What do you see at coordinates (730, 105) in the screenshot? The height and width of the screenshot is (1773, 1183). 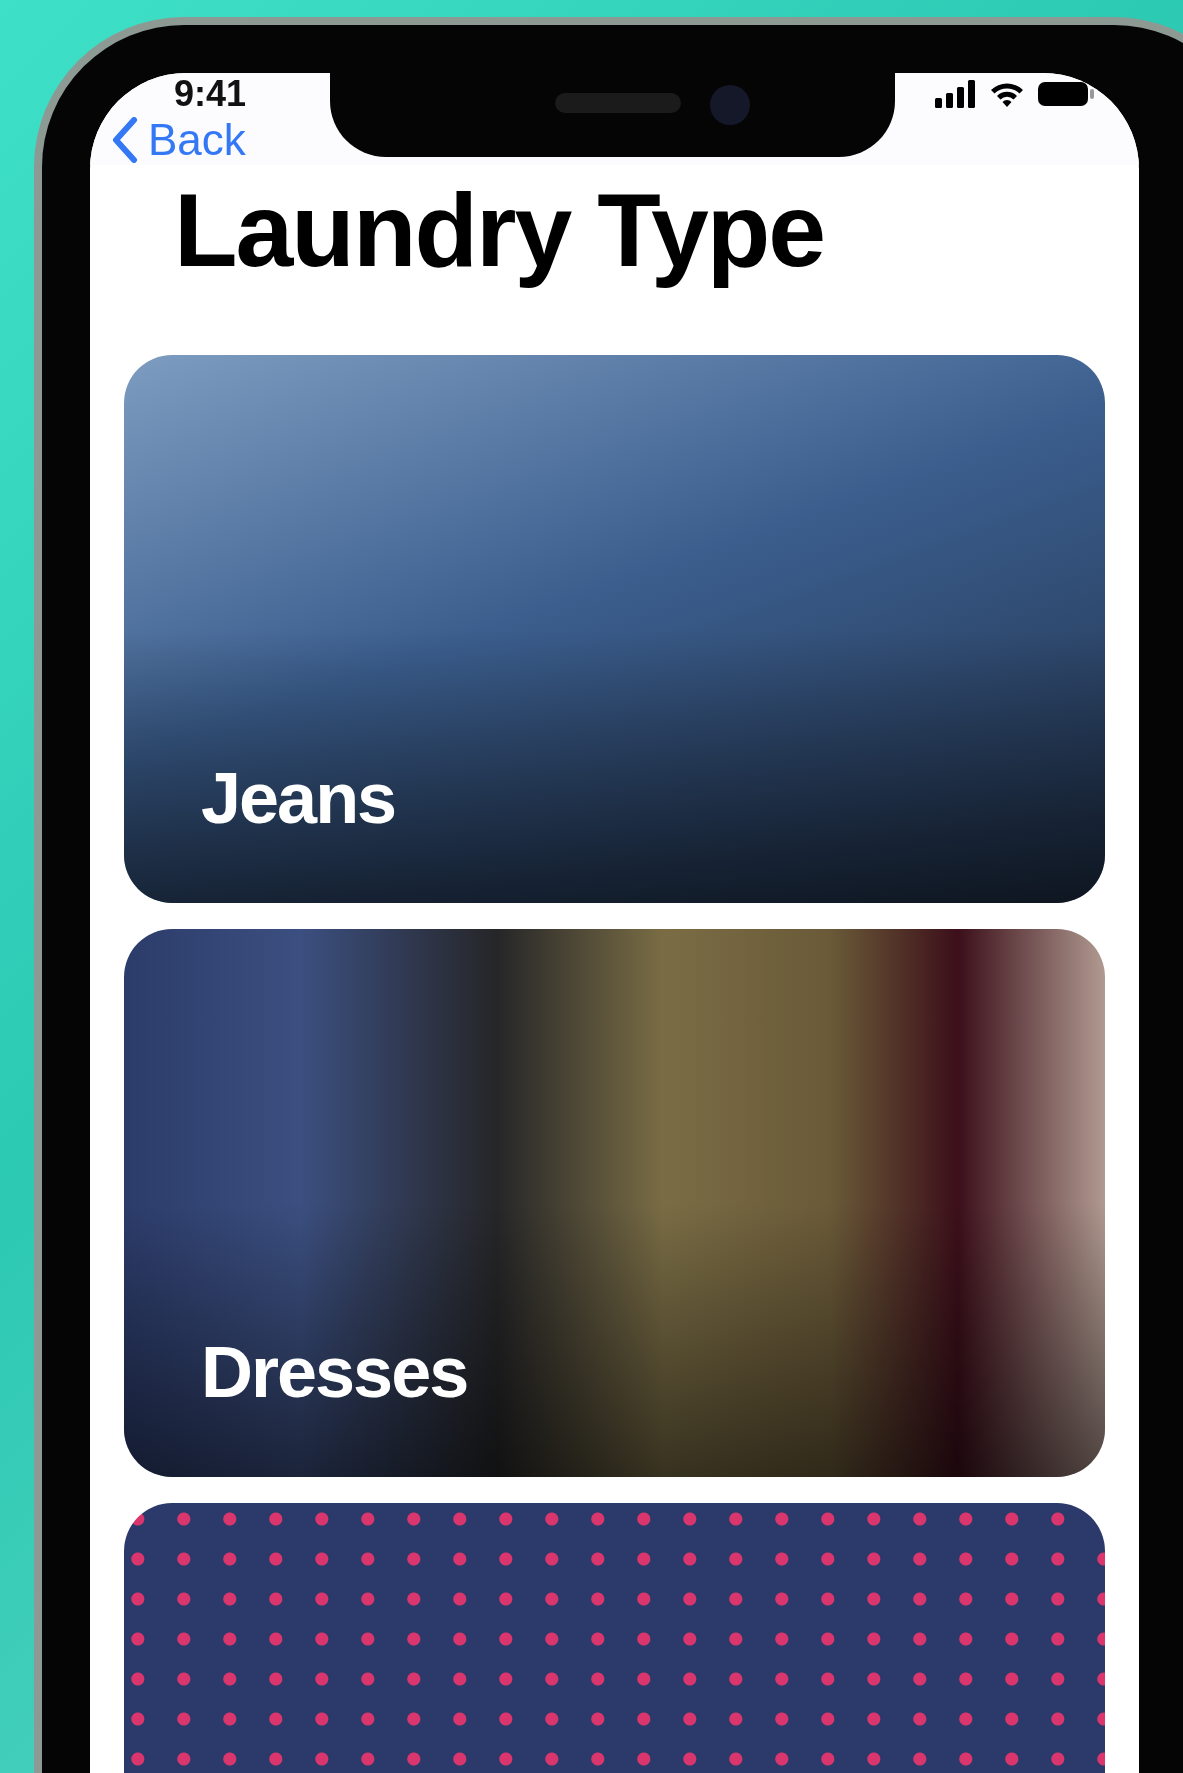 I see `camera-lens` at bounding box center [730, 105].